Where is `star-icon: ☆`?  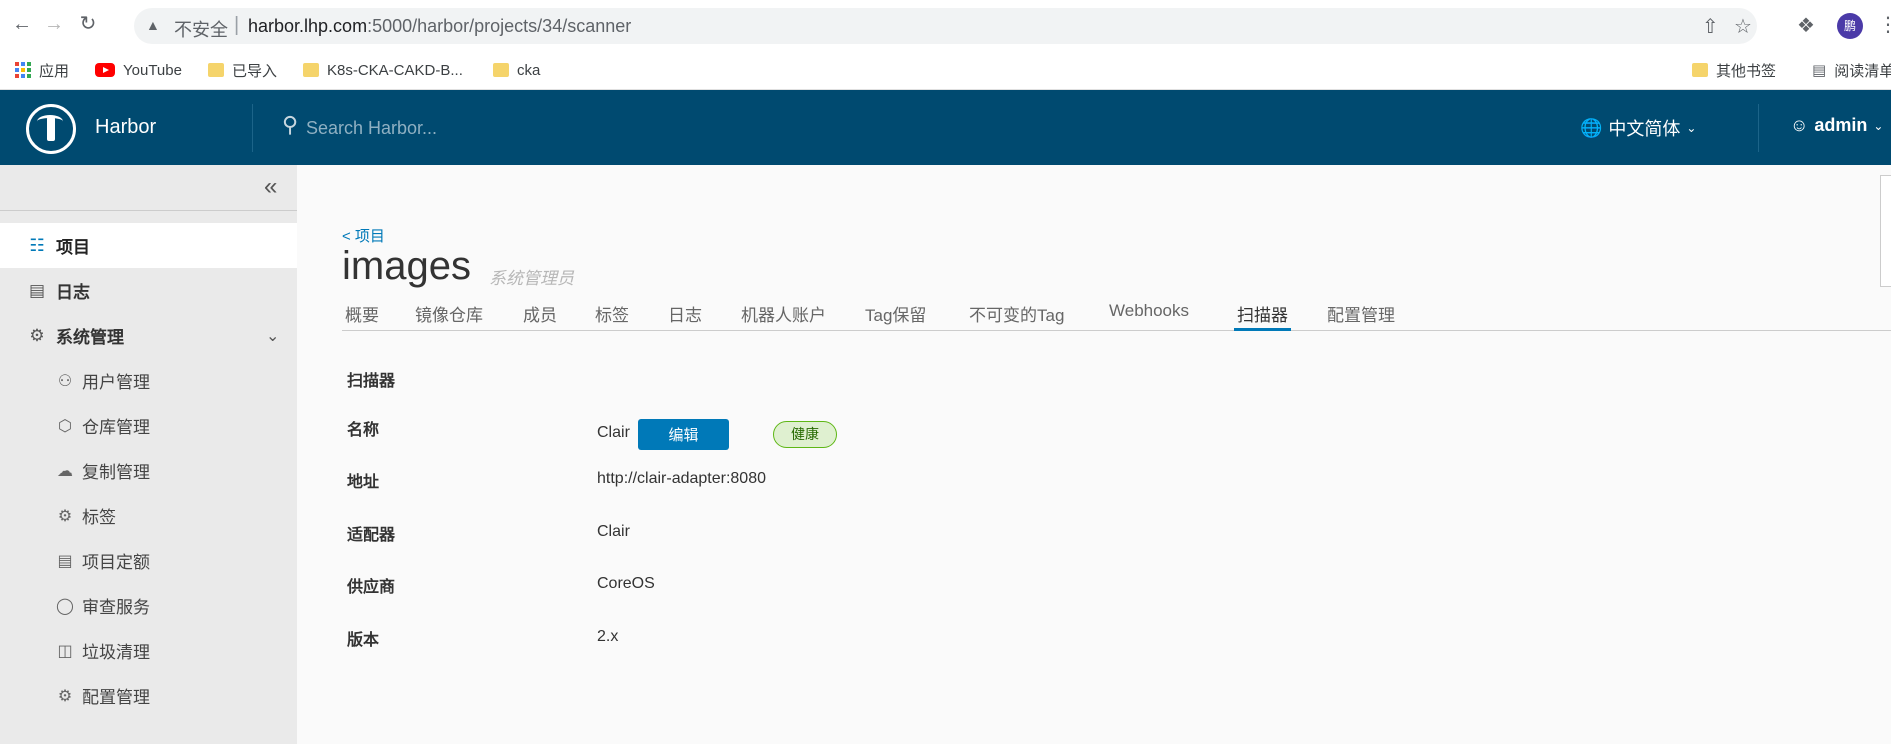
star-icon: ☆ is located at coordinates (1743, 26).